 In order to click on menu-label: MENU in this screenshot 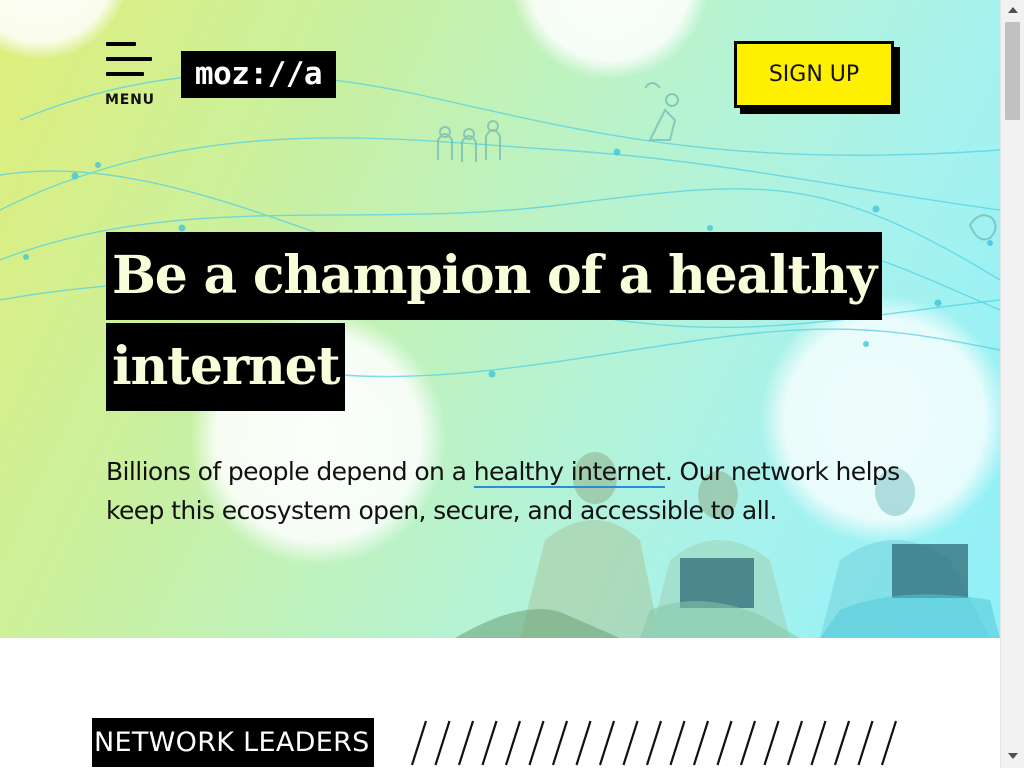, I will do `click(130, 100)`.